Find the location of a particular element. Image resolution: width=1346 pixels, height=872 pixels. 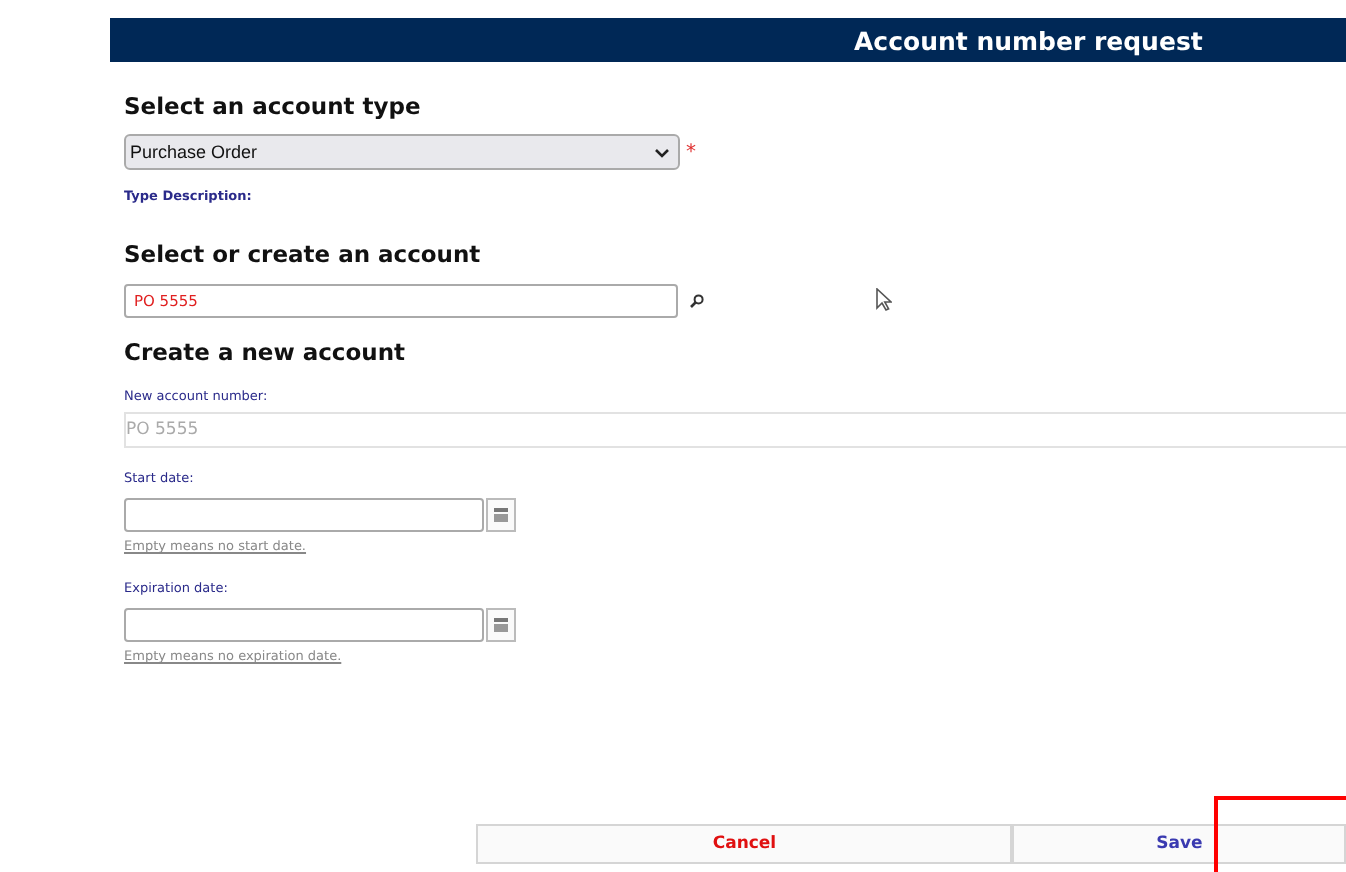

required-mark: * is located at coordinates (691, 152).